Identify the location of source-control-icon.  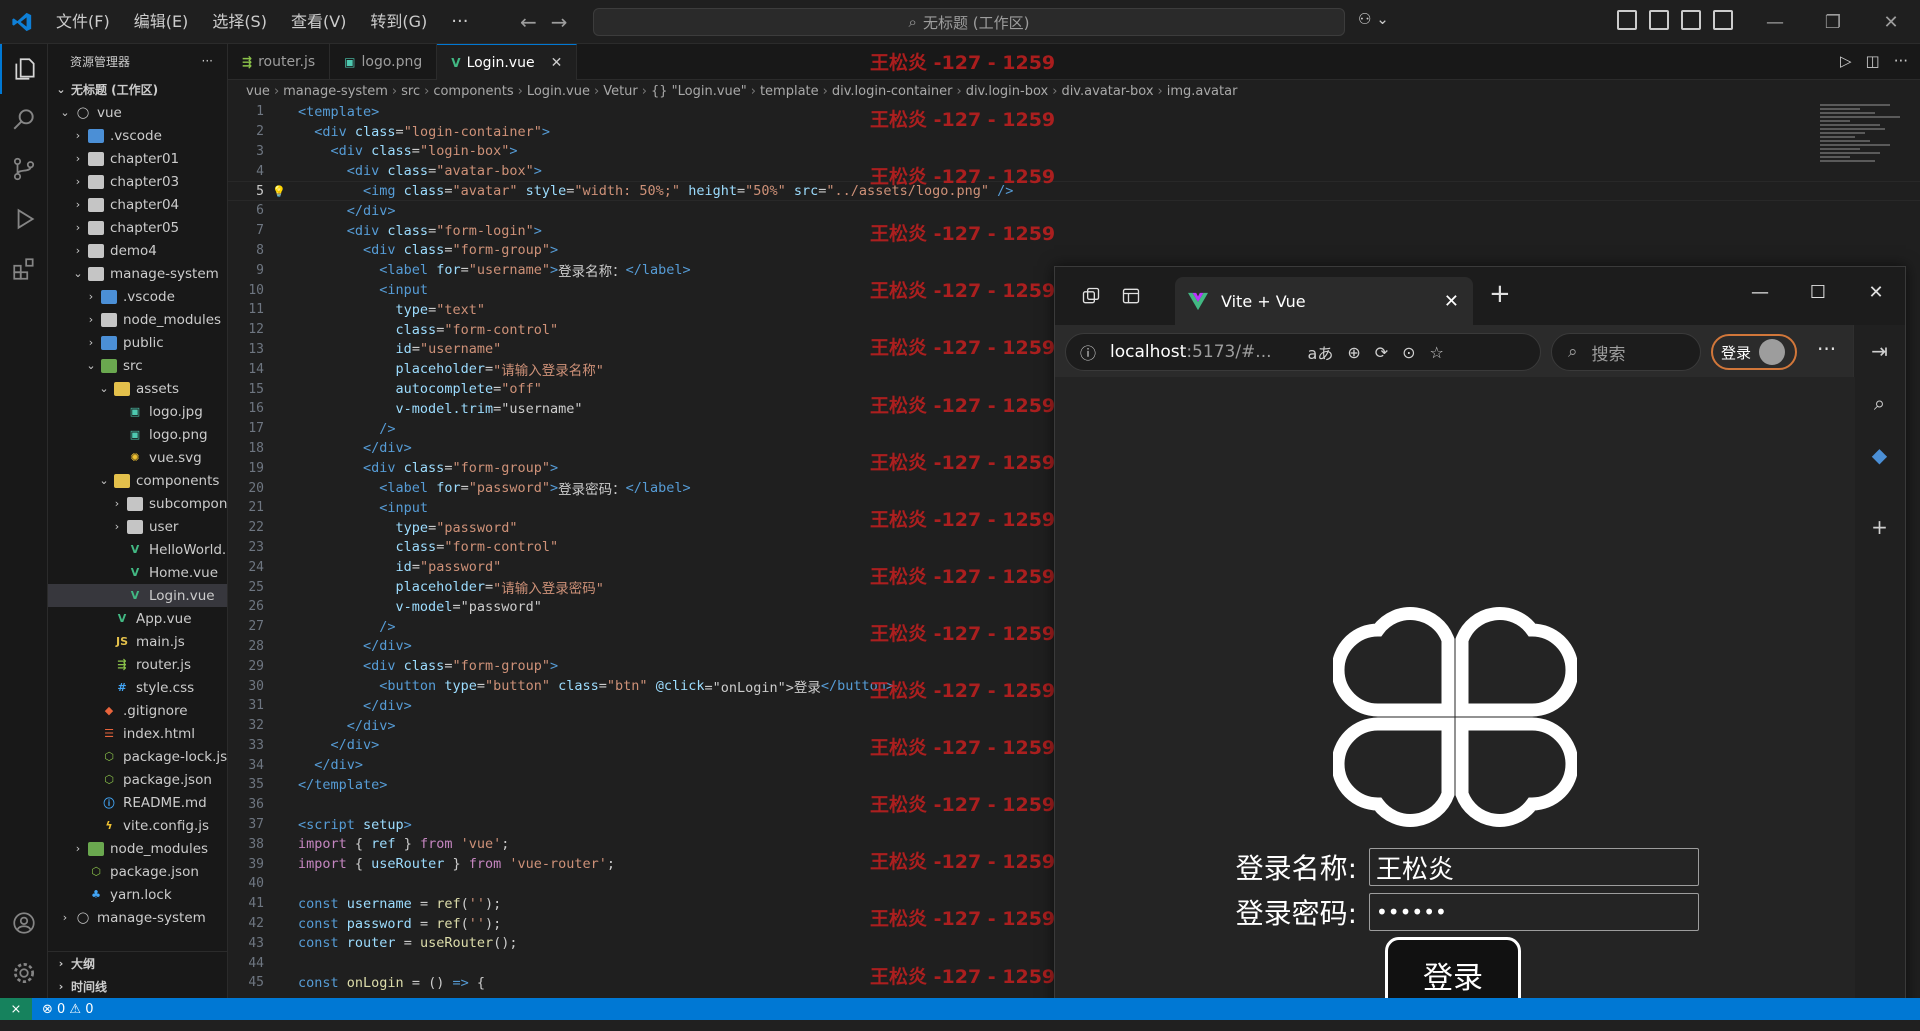
(24, 169).